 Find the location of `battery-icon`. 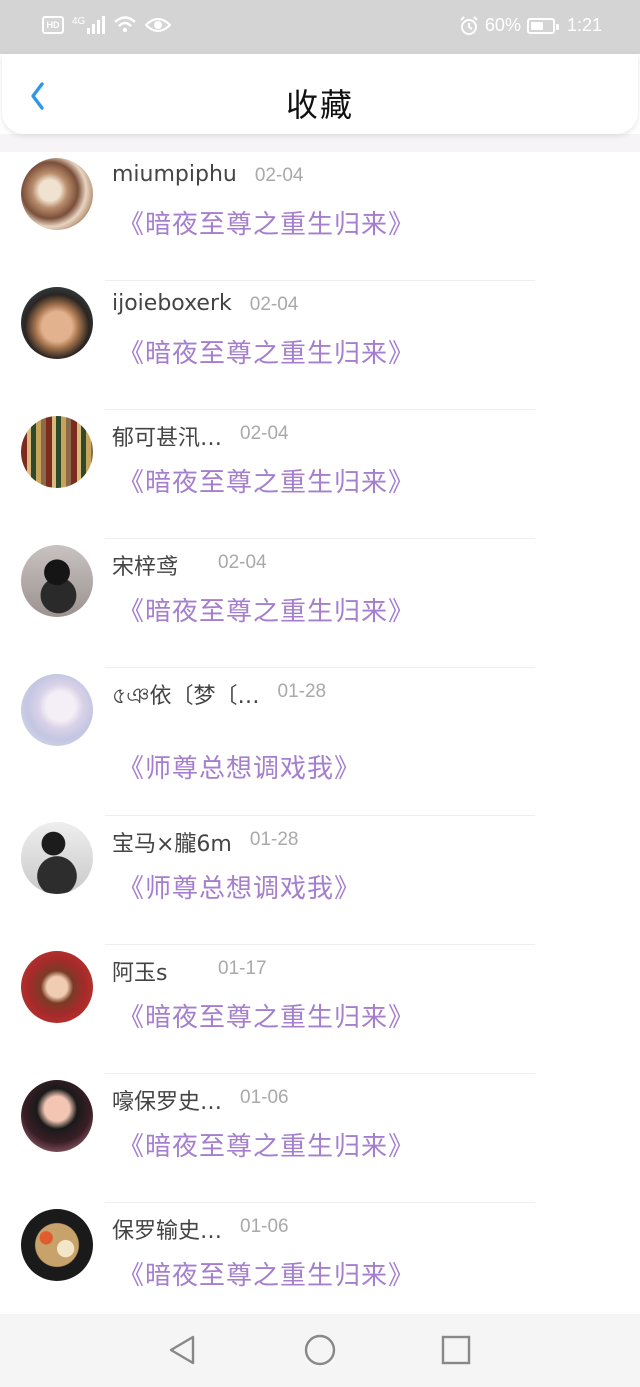

battery-icon is located at coordinates (542, 25).